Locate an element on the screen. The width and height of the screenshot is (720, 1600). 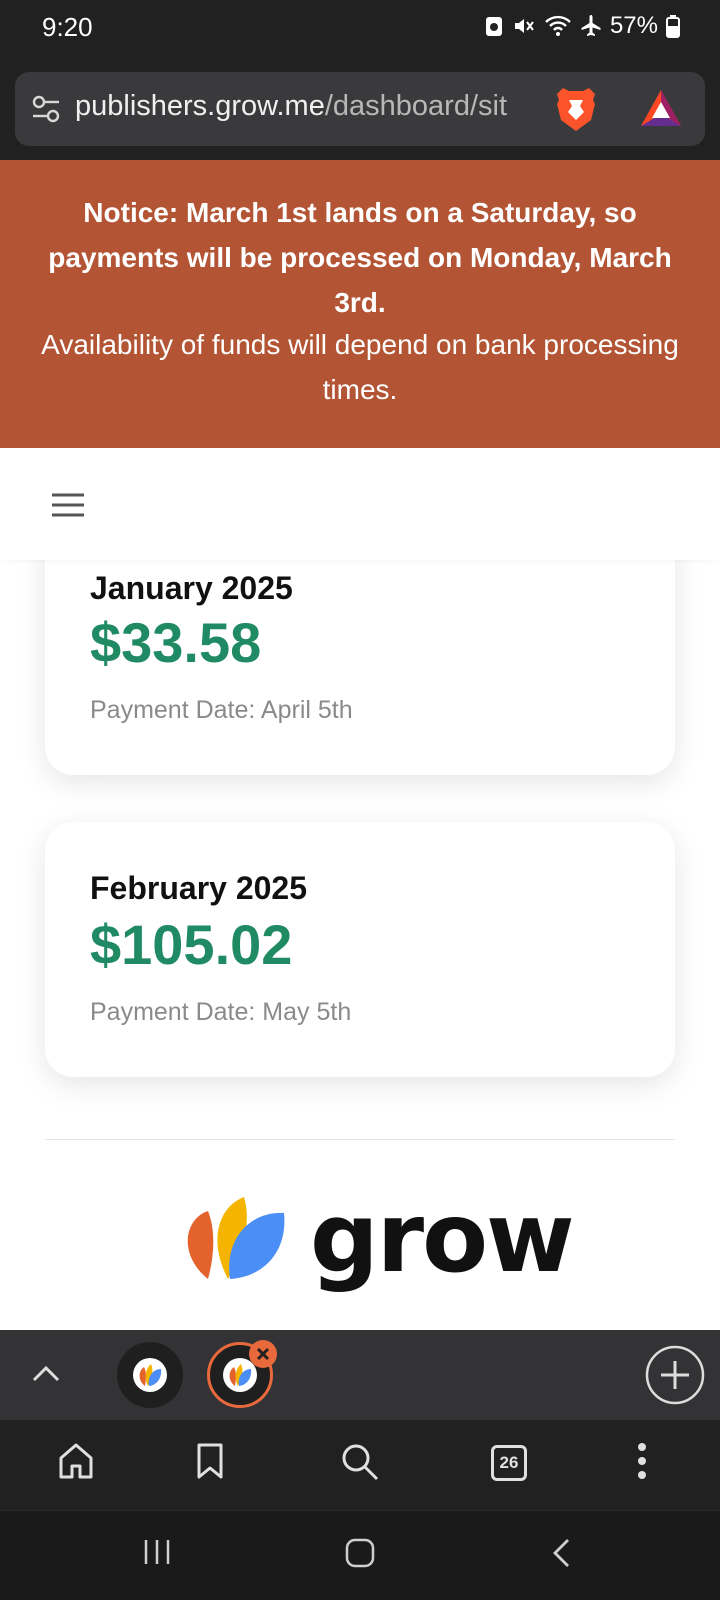
url-text: publishers.grow.me/dashboard/sit is located at coordinates (314, 110).